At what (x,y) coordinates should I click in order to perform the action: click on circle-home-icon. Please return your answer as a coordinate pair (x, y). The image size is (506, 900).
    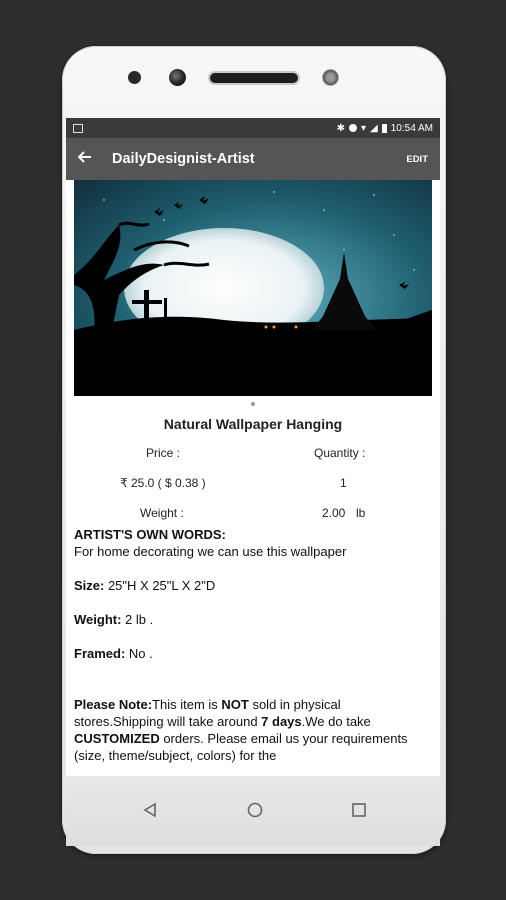
    Looking at the image, I should click on (255, 812).